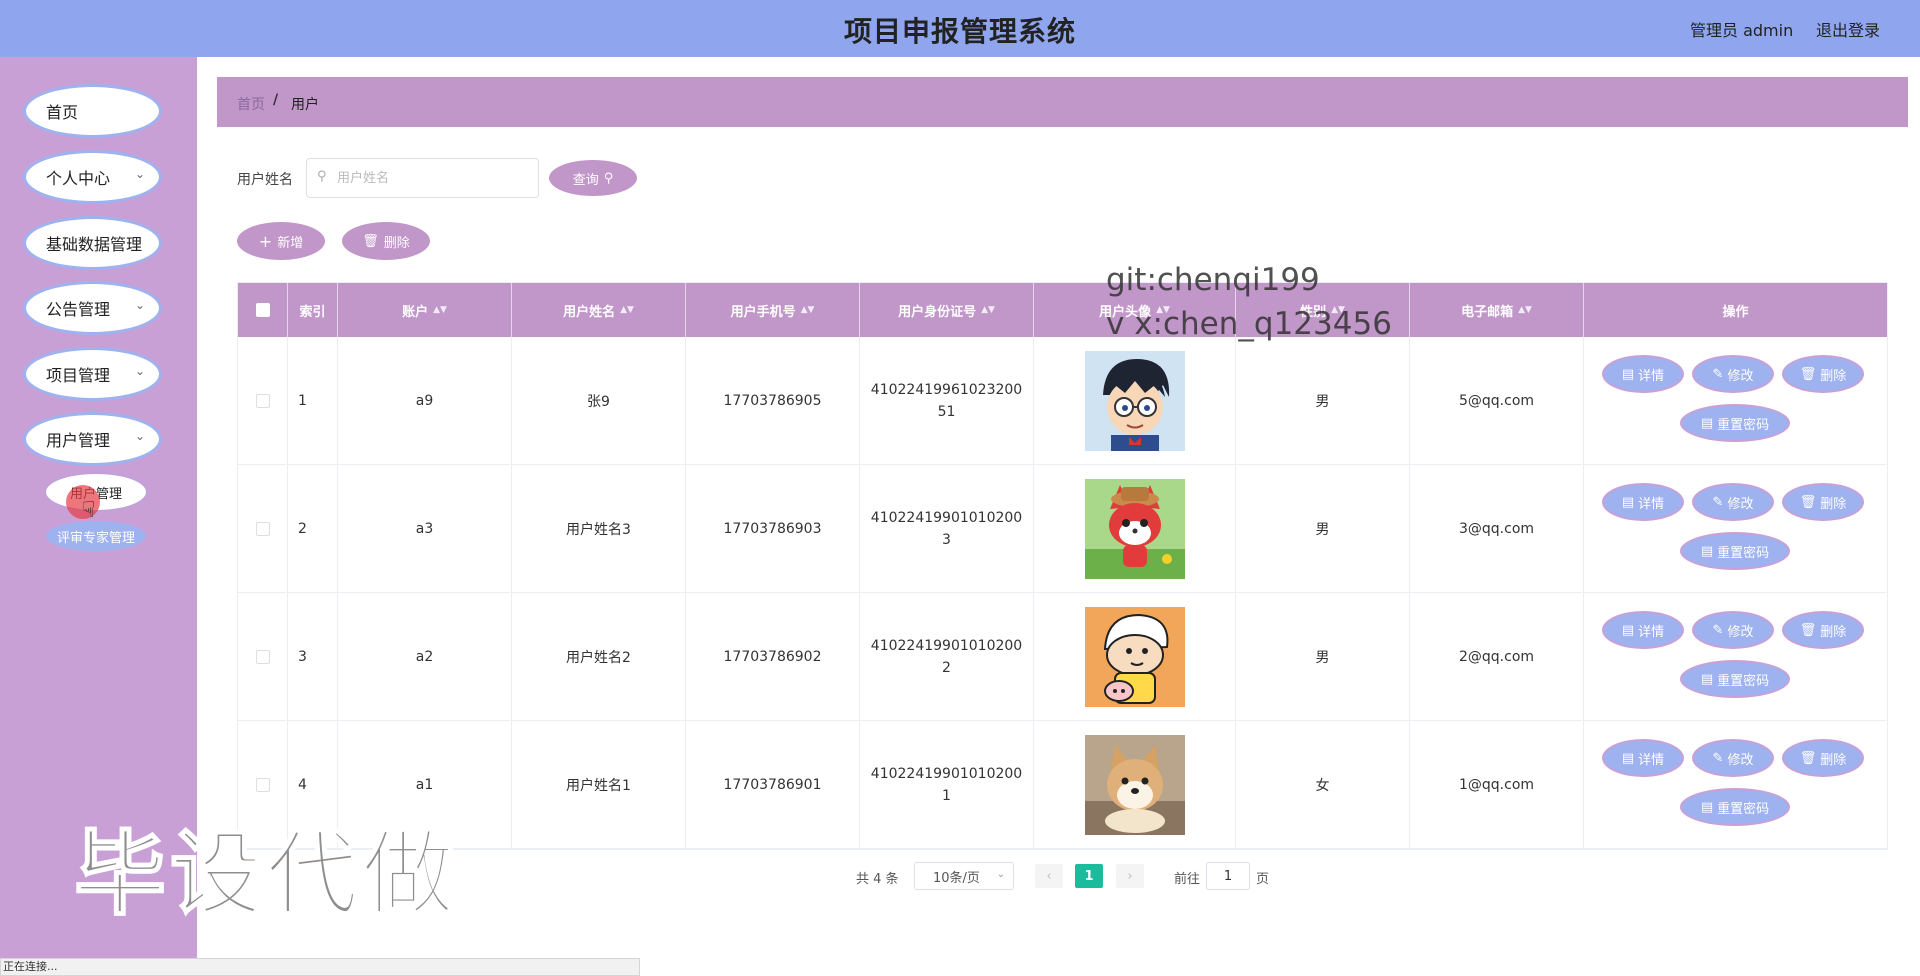  I want to click on col-header-id-card: 用户身份证号 ▲▼, so click(947, 310).